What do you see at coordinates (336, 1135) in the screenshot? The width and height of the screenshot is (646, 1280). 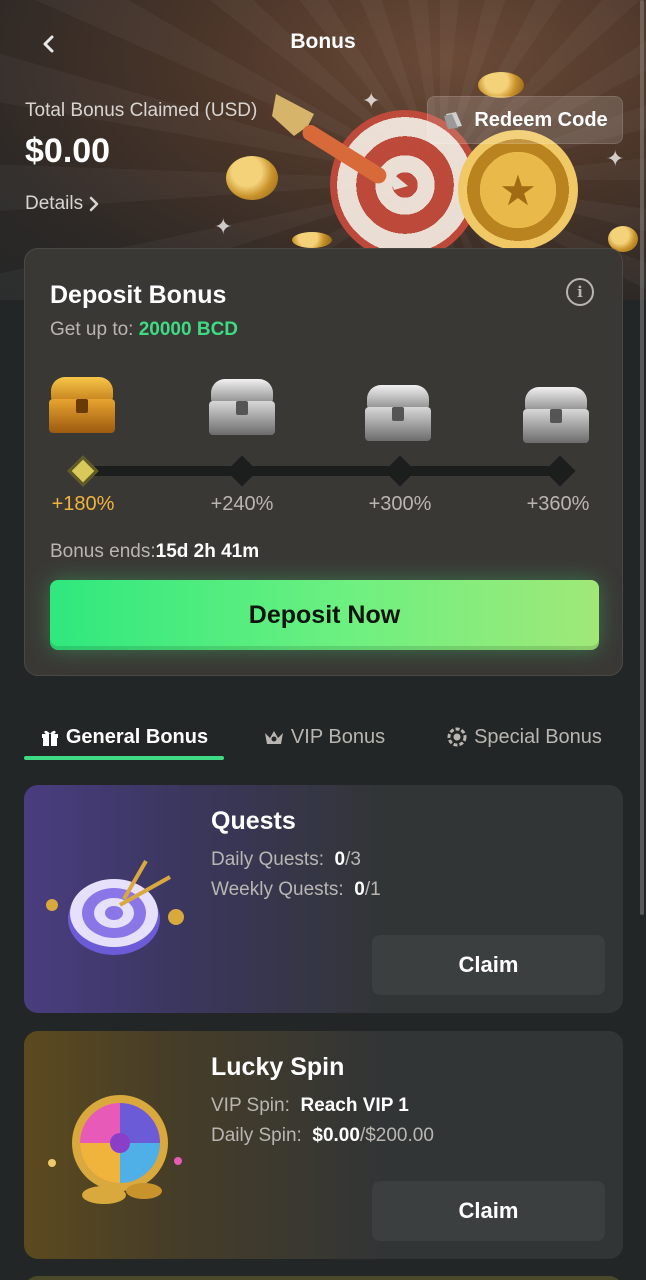 I see `daily-spin-value: $0.00` at bounding box center [336, 1135].